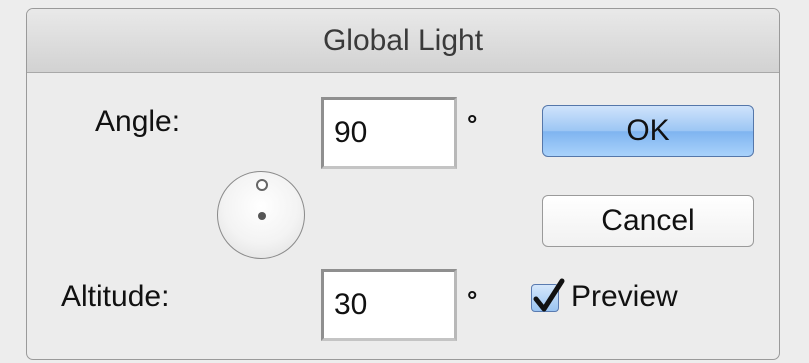  I want to click on angle-dial, so click(261, 215).